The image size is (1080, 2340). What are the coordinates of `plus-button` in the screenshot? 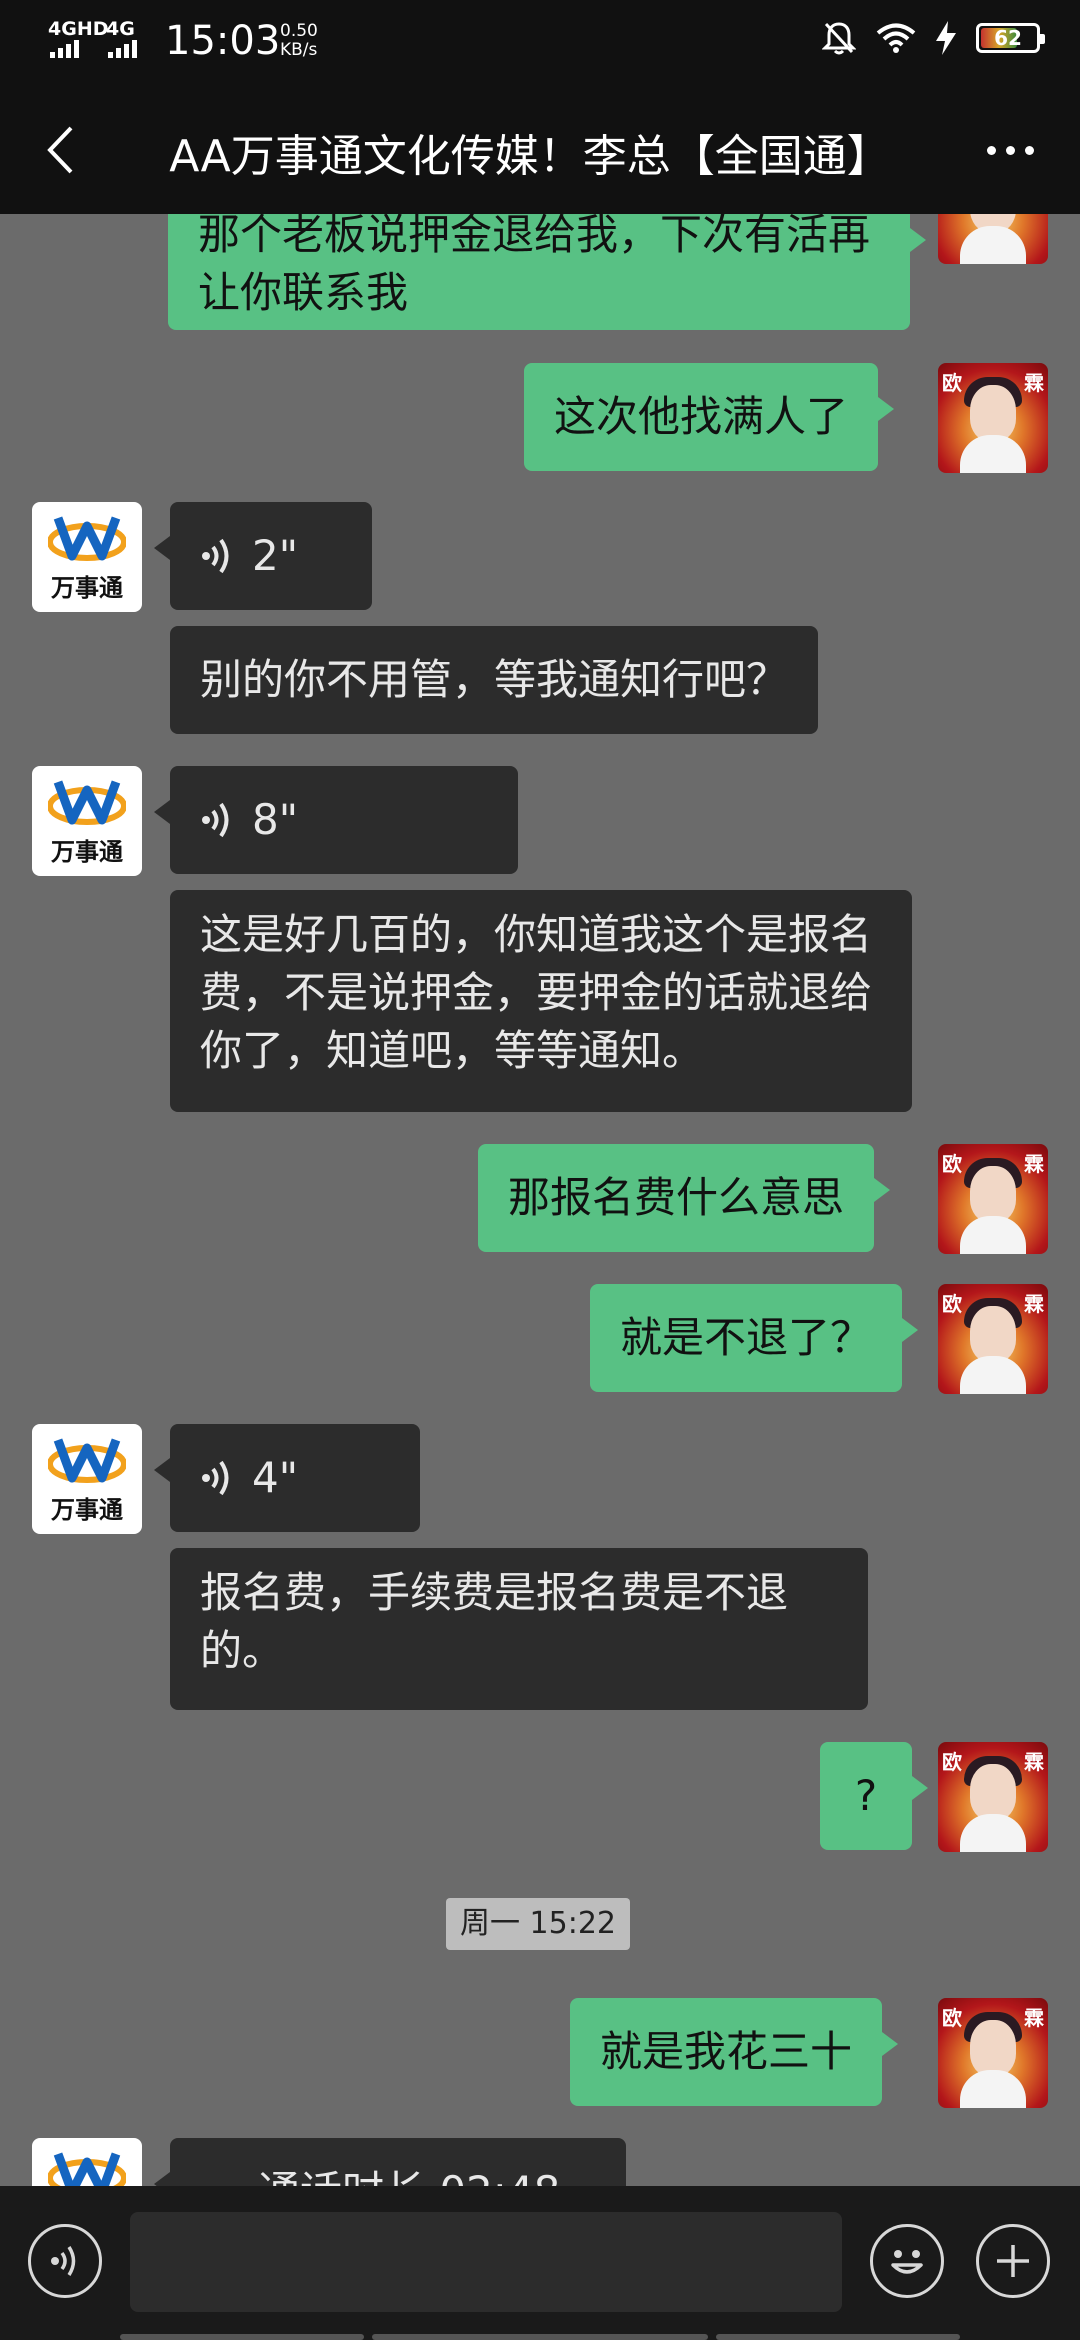 It's located at (1013, 2261).